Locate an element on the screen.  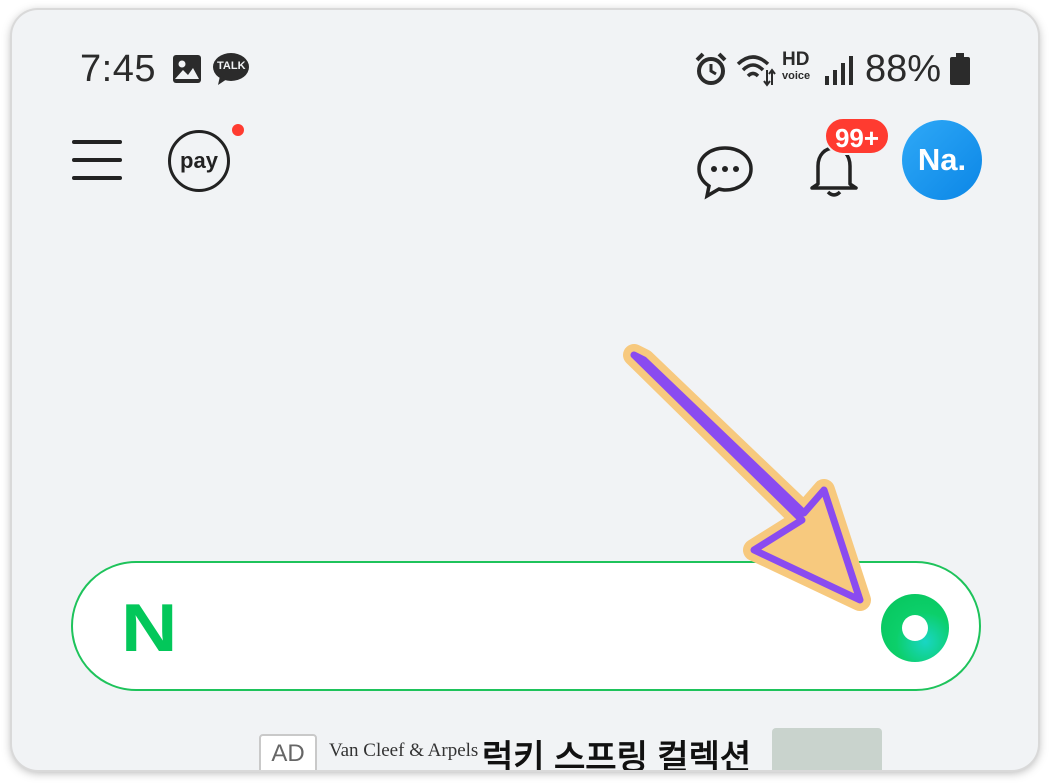
ad-badge: AD is located at coordinates (288, 752).